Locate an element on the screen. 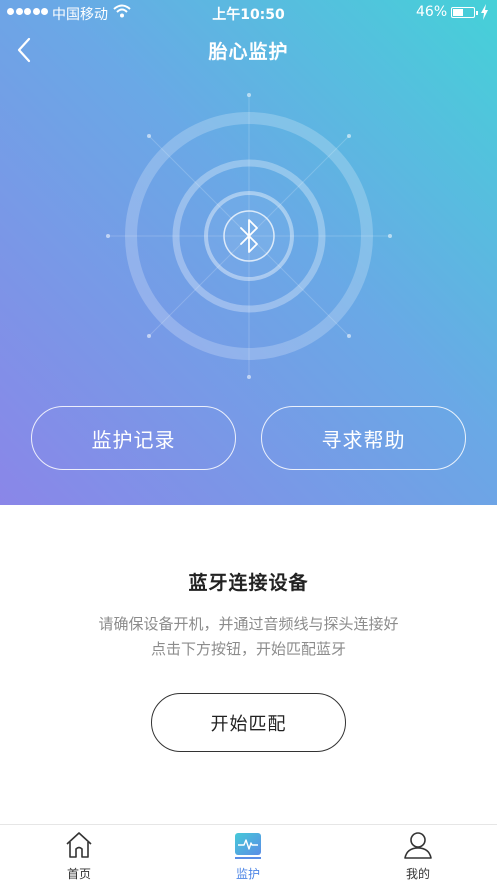 The height and width of the screenshot is (883, 497). seek-help-button: 寻求帮助 is located at coordinates (363, 438).